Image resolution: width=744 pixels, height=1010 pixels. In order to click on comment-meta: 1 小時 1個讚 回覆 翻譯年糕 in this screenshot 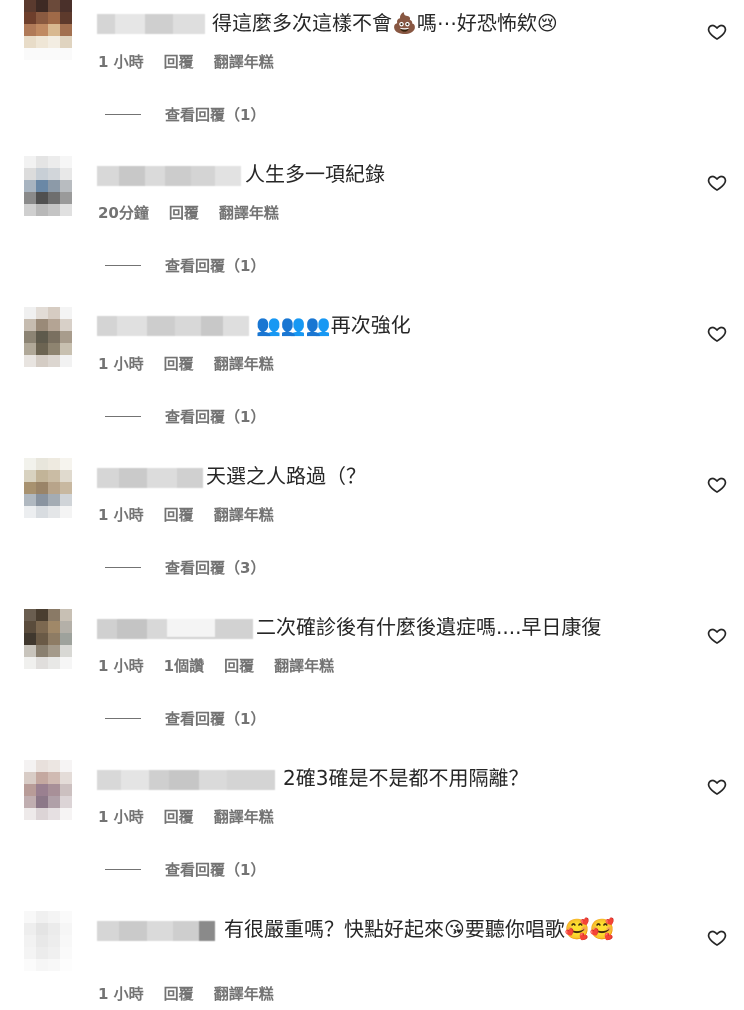, I will do `click(226, 665)`.